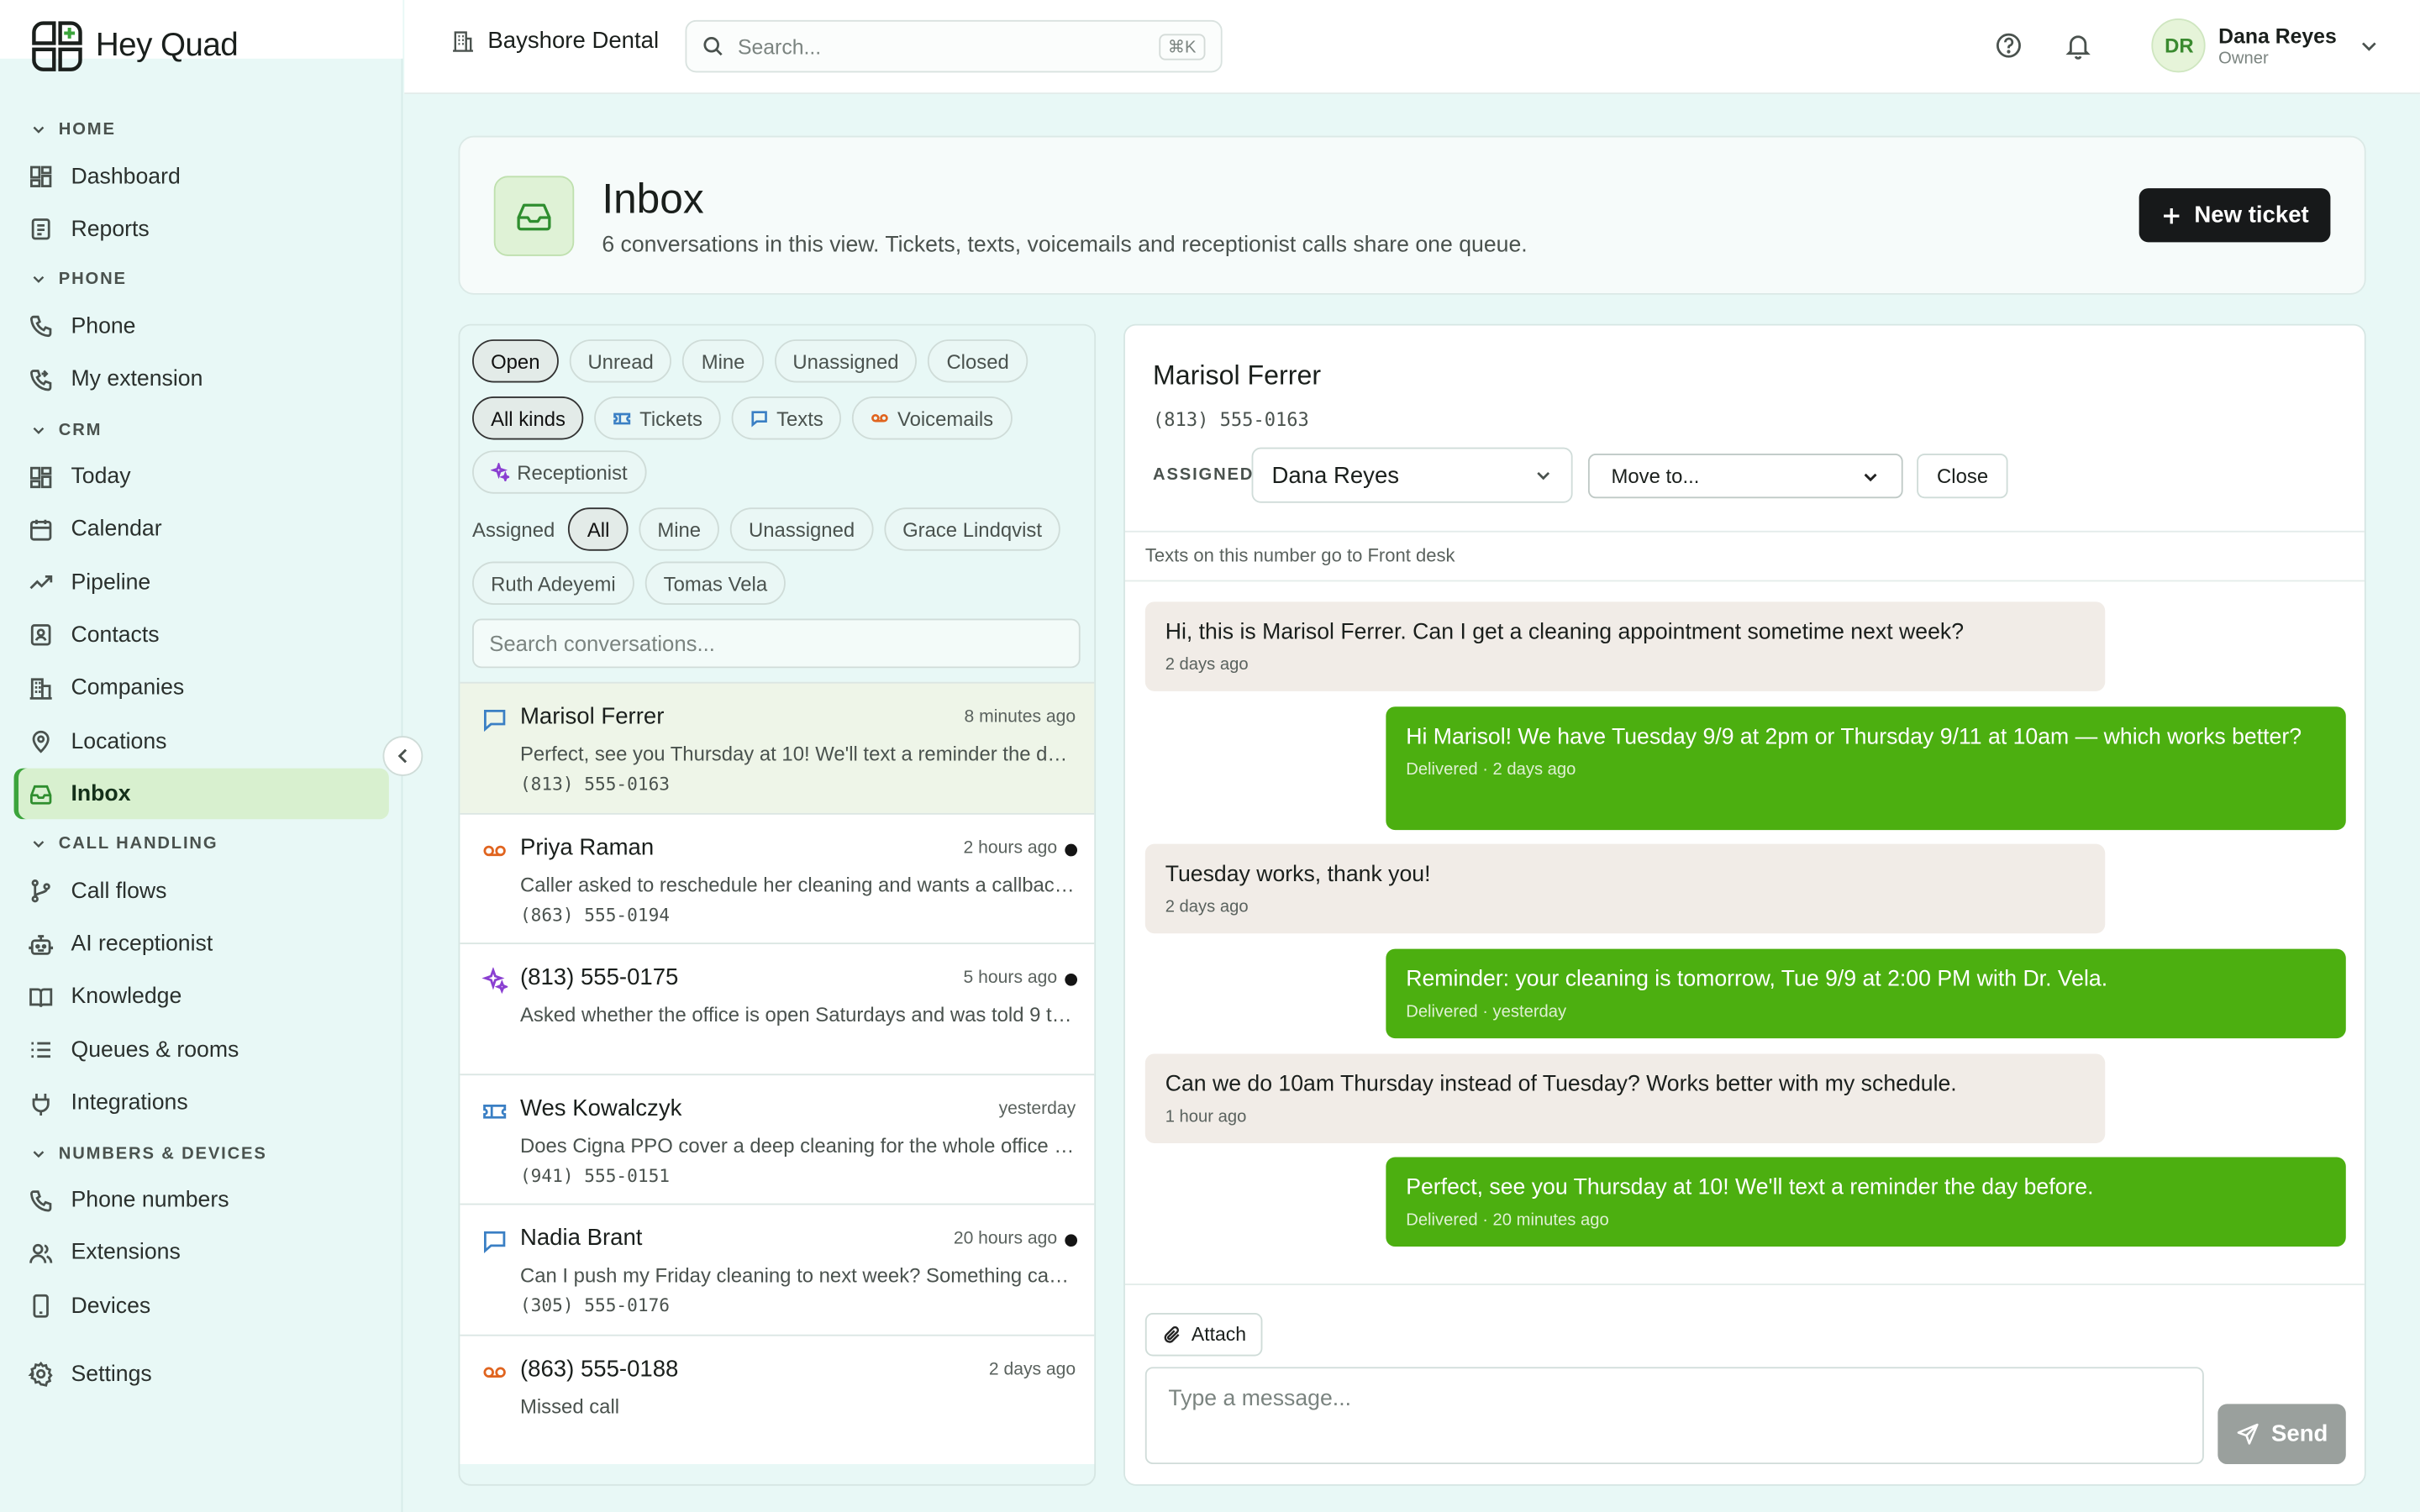  What do you see at coordinates (201, 129) in the screenshot?
I see `nav-section-0: HOME` at bounding box center [201, 129].